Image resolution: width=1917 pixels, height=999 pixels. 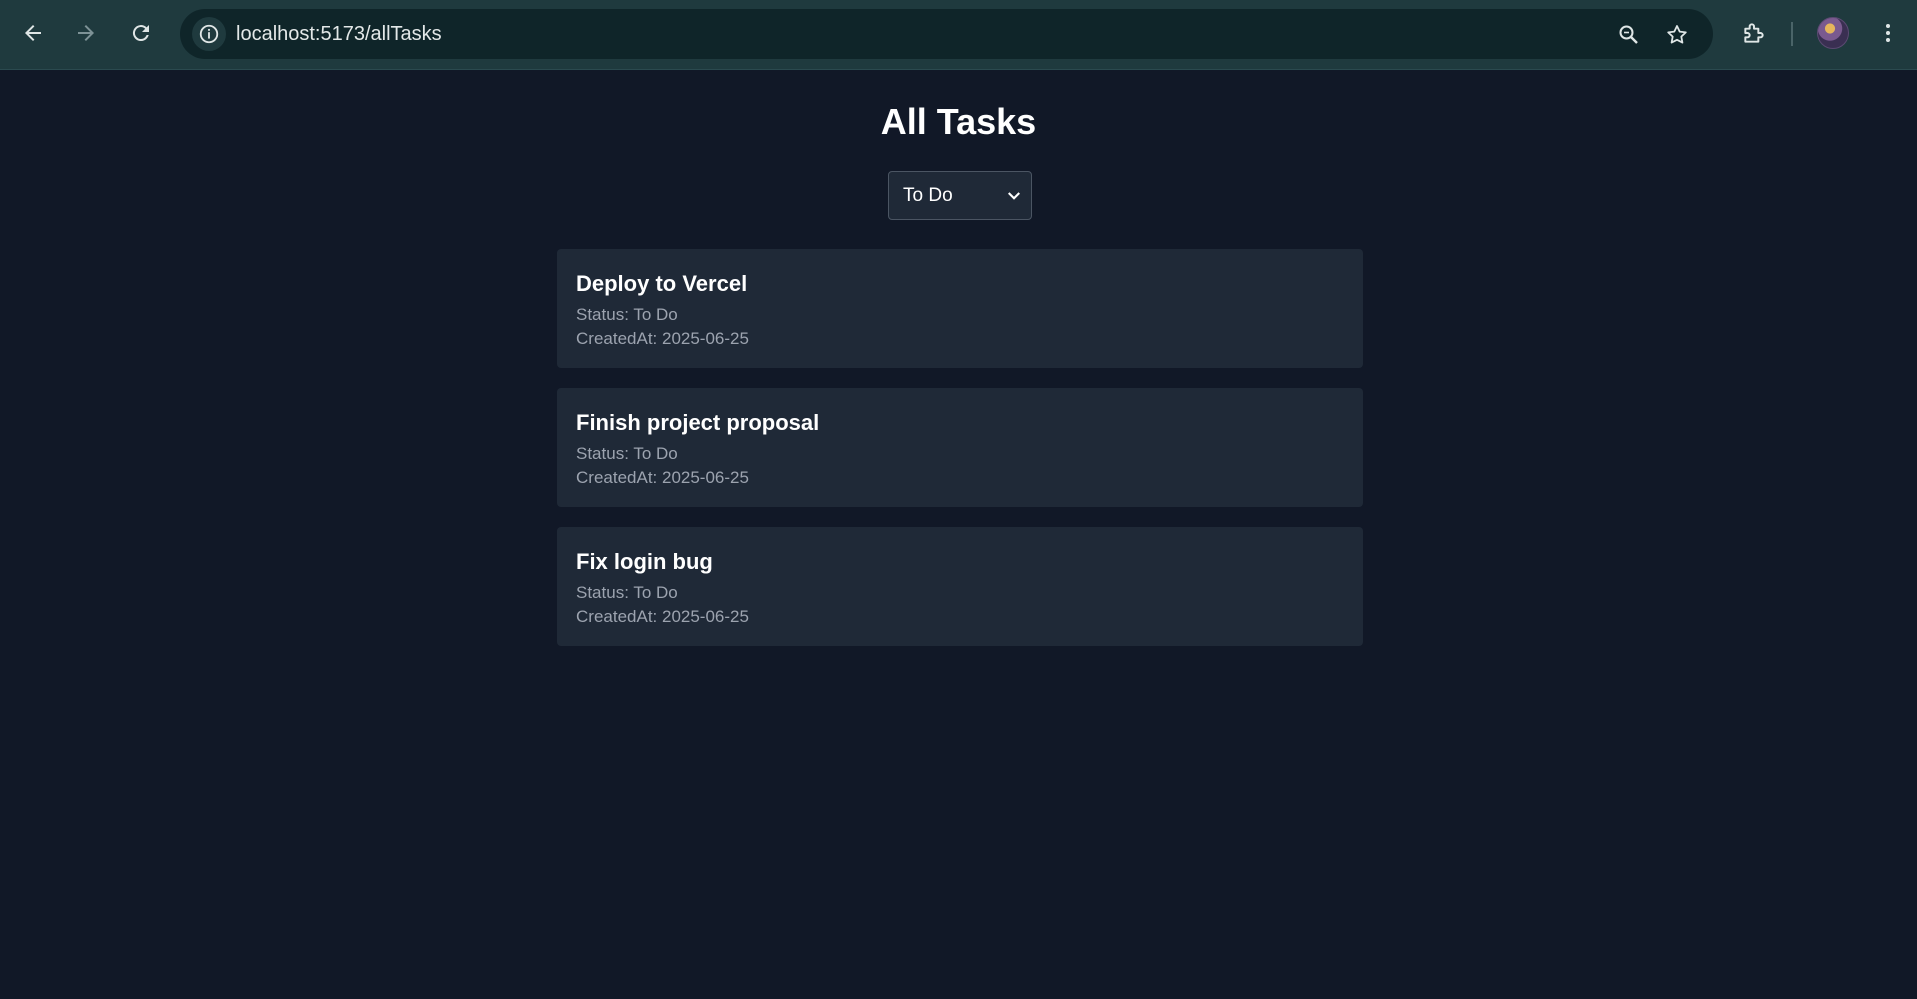 I want to click on site-info-button, so click(x=209, y=34).